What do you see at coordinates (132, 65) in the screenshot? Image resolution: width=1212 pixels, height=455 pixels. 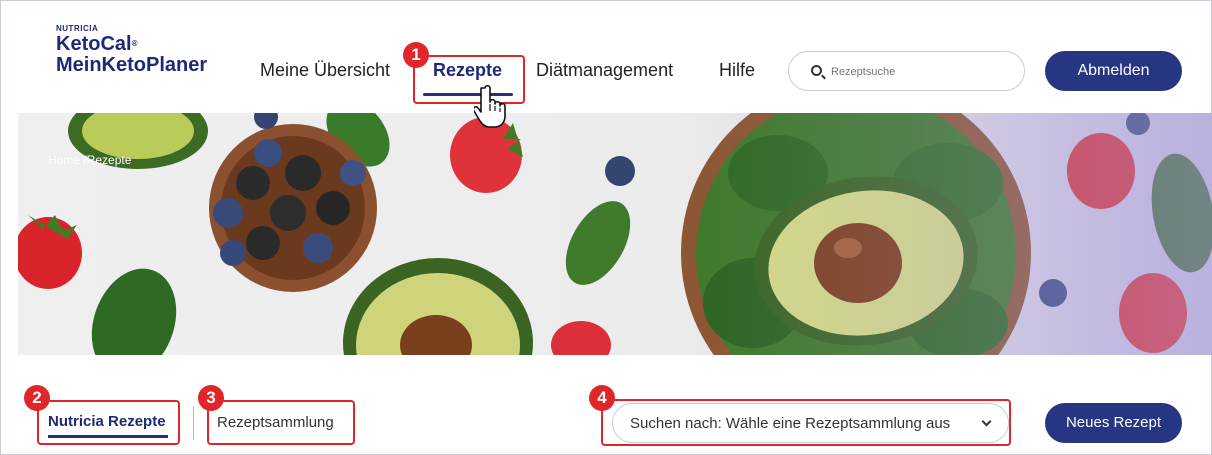 I see `logo-meinketoplaner: MeinKetoPlaner` at bounding box center [132, 65].